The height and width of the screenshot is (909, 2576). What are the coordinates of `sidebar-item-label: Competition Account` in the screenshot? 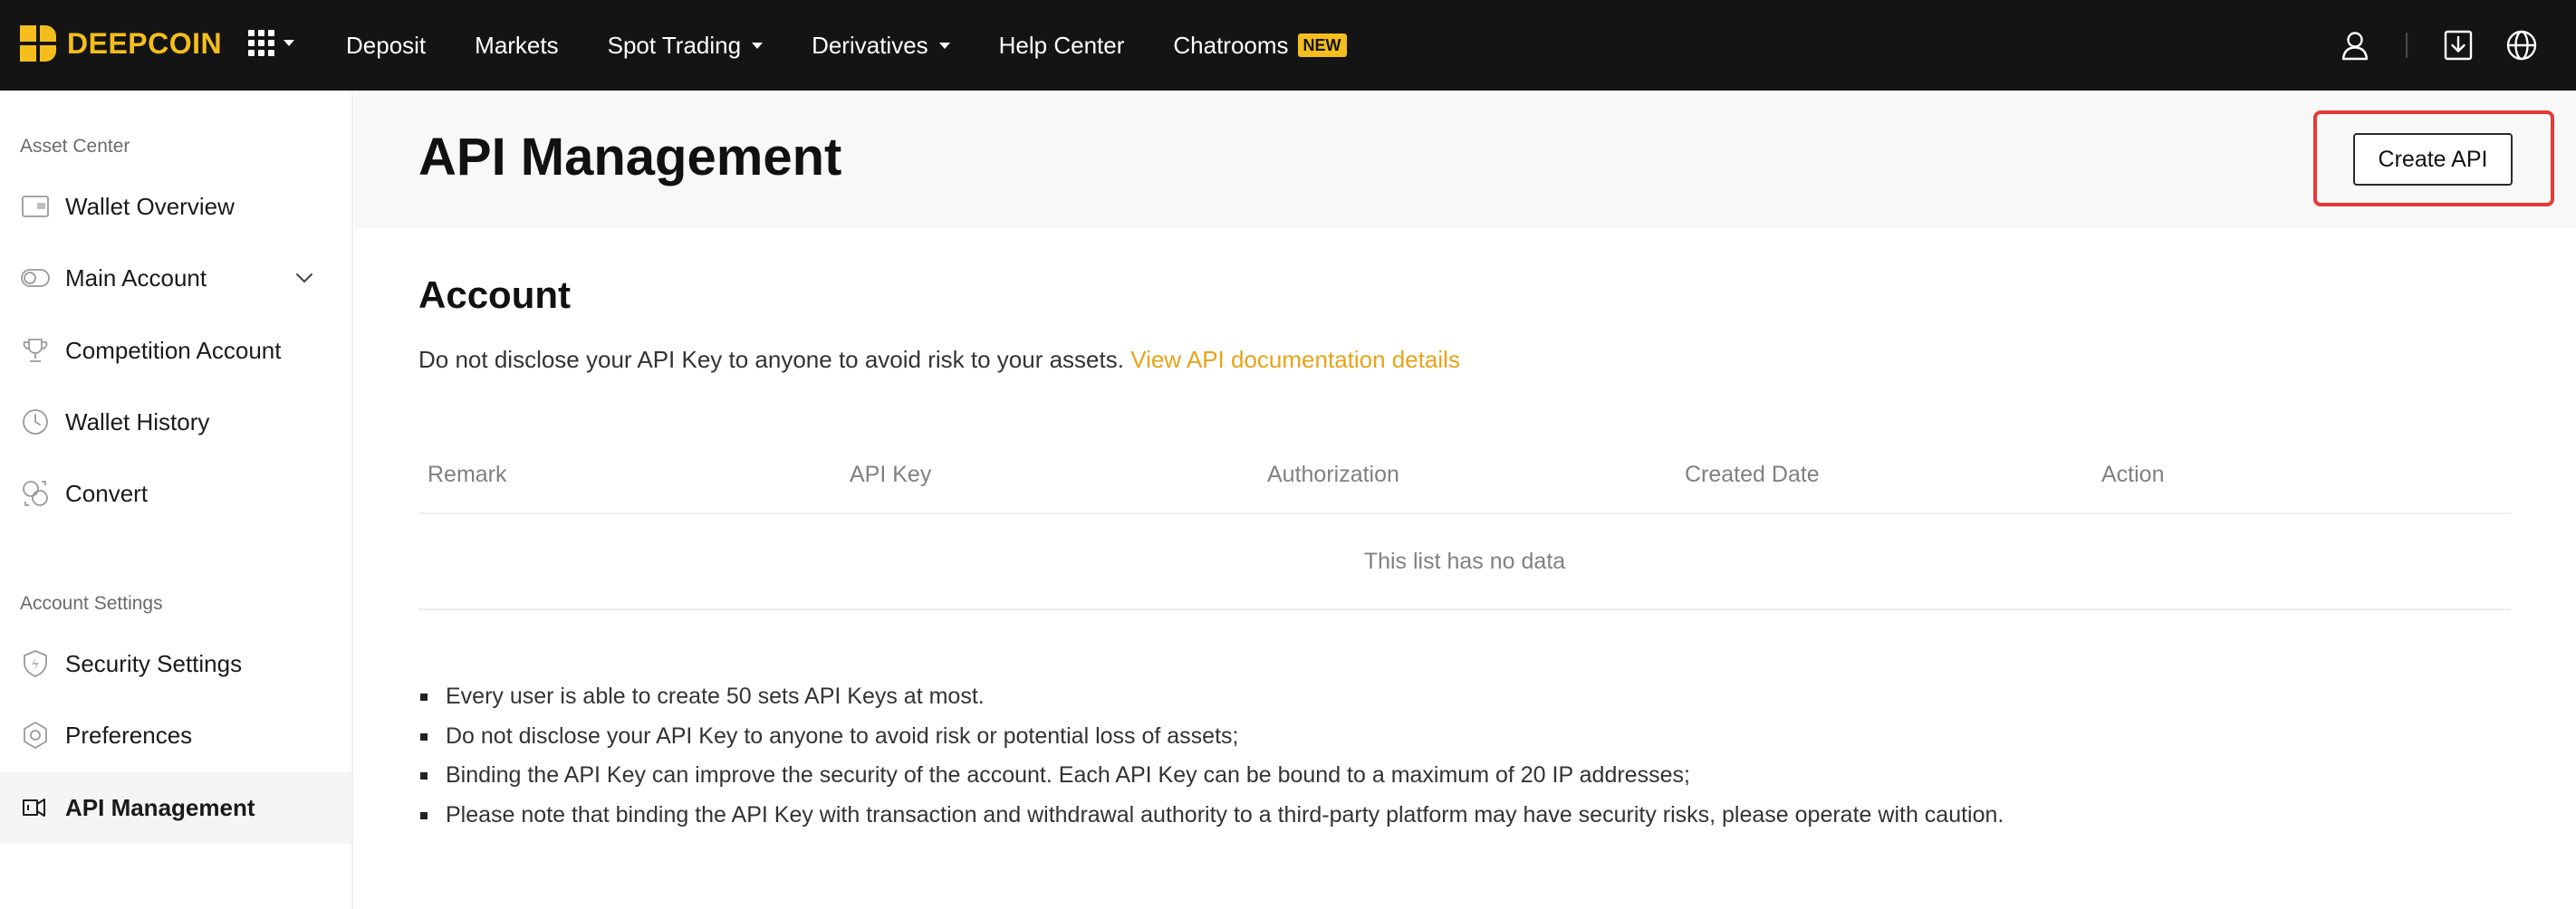 It's located at (173, 350).